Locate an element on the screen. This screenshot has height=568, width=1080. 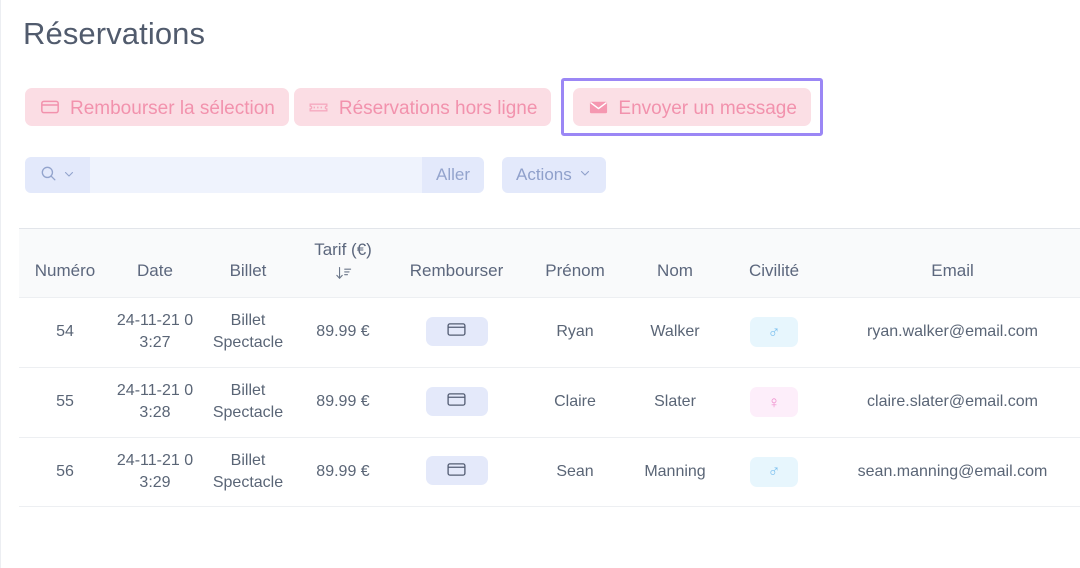
cell-prenom: Sean is located at coordinates (575, 472).